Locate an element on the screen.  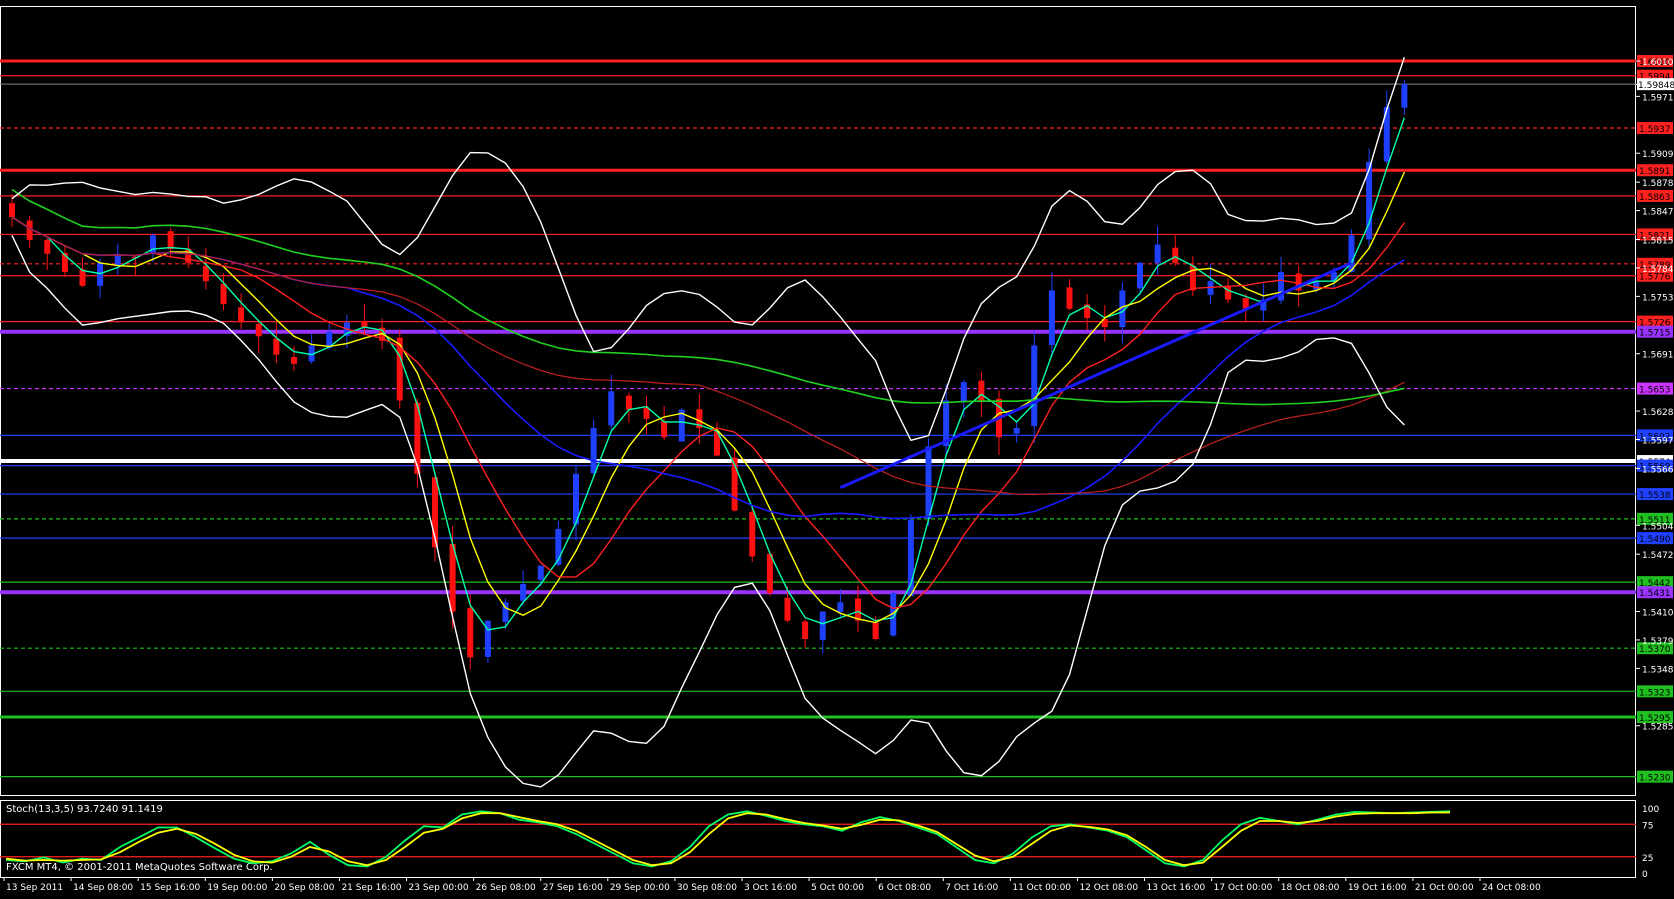
time-tick-label: 21 Oct 00:00 is located at coordinates (1444, 888).